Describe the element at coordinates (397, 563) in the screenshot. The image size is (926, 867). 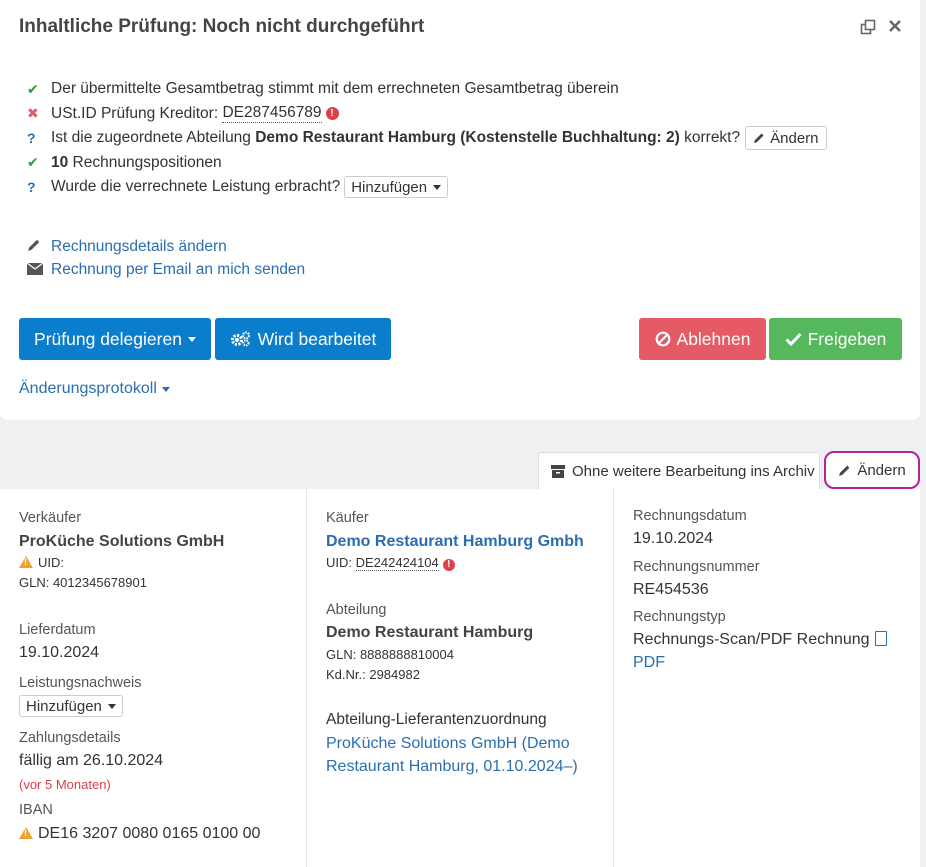
I see `buyer-uid-value: DE242424104` at that location.